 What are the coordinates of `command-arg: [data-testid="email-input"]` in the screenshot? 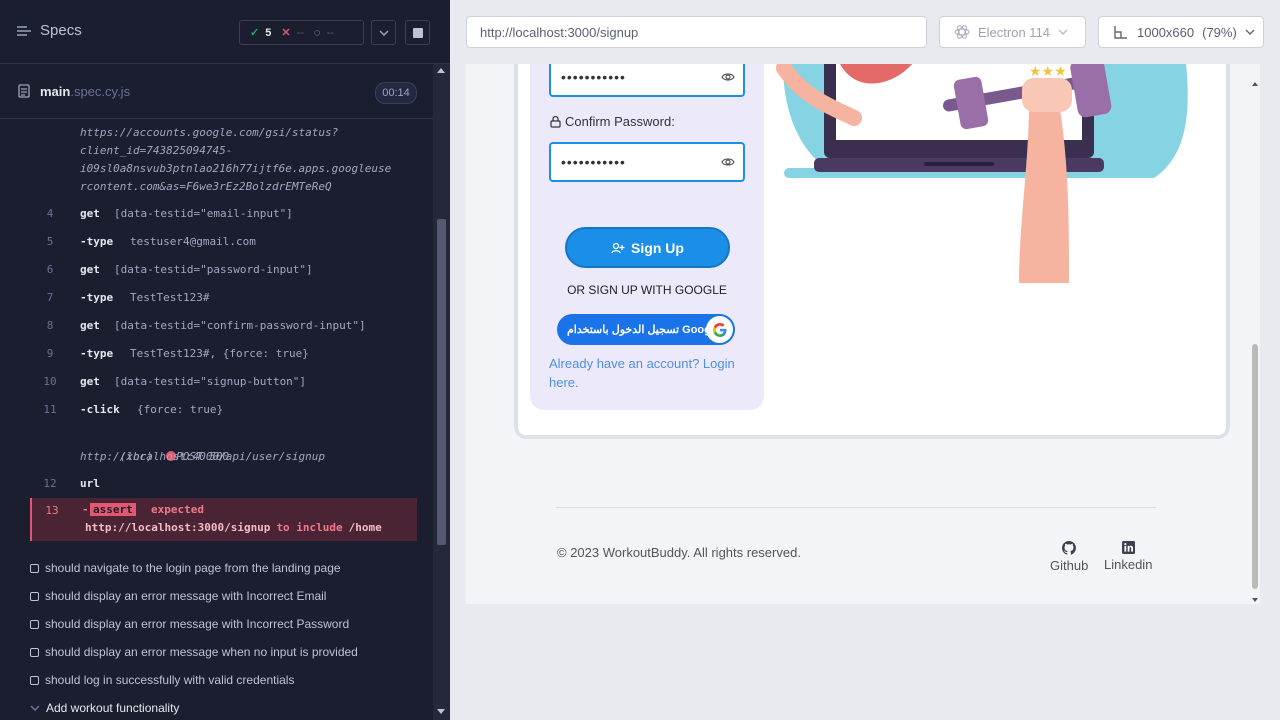 It's located at (203, 213).